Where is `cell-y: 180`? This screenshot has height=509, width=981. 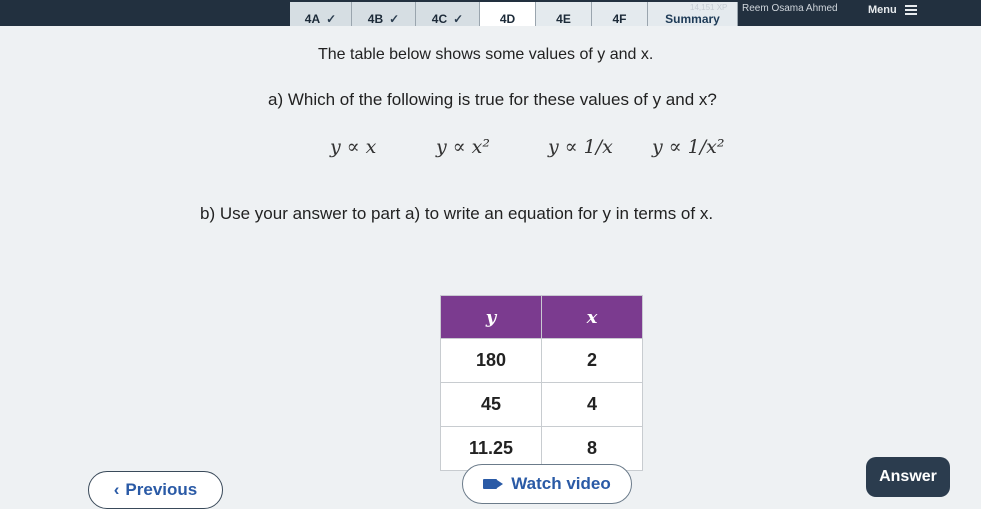
cell-y: 180 is located at coordinates (491, 360).